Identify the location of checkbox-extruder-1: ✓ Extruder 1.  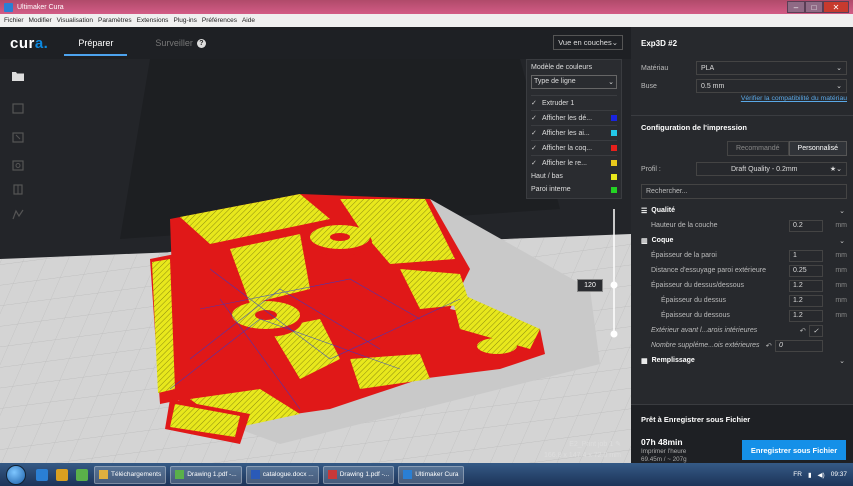
(574, 102).